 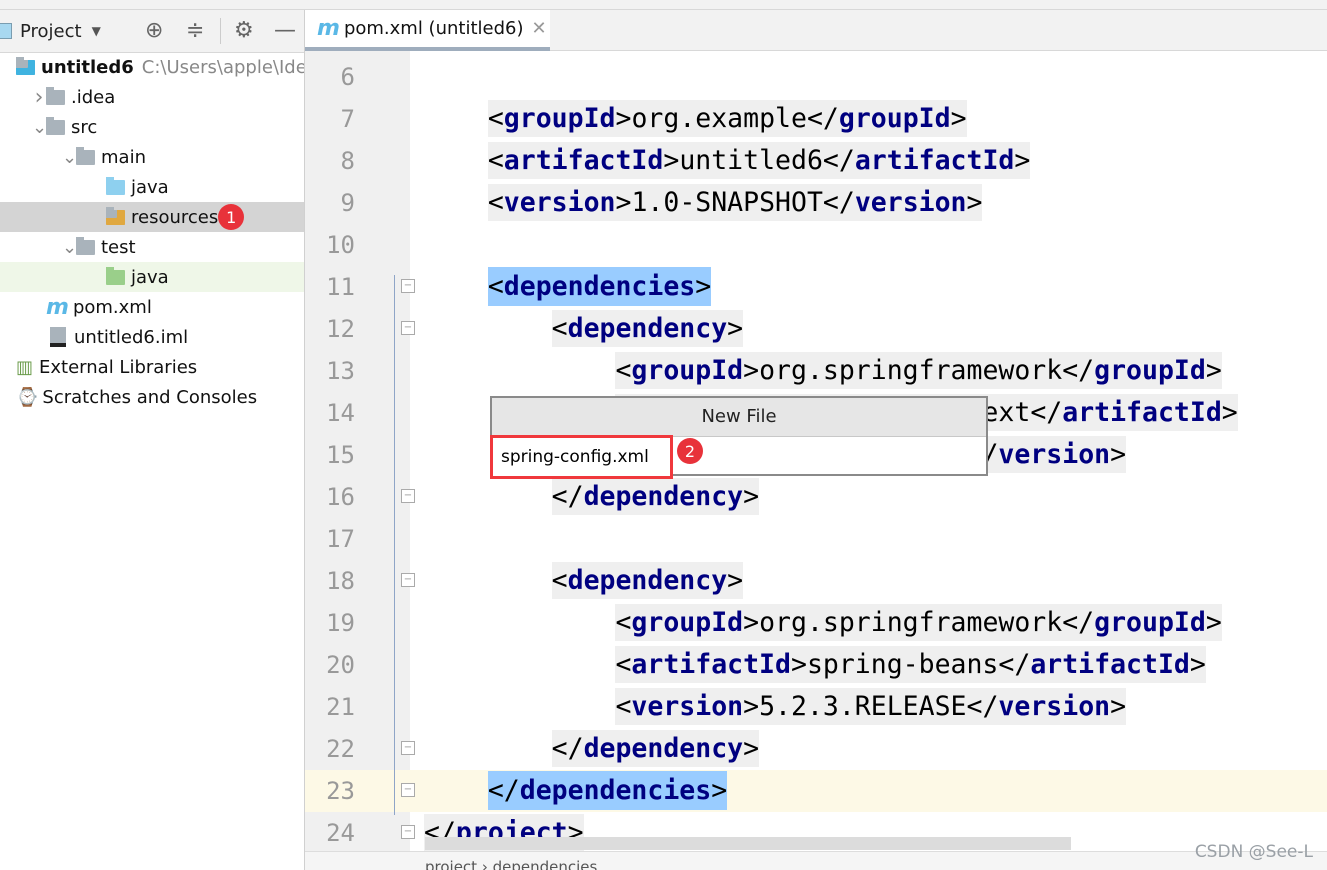 I want to click on chevron-down-icon: ▼, so click(x=96, y=31).